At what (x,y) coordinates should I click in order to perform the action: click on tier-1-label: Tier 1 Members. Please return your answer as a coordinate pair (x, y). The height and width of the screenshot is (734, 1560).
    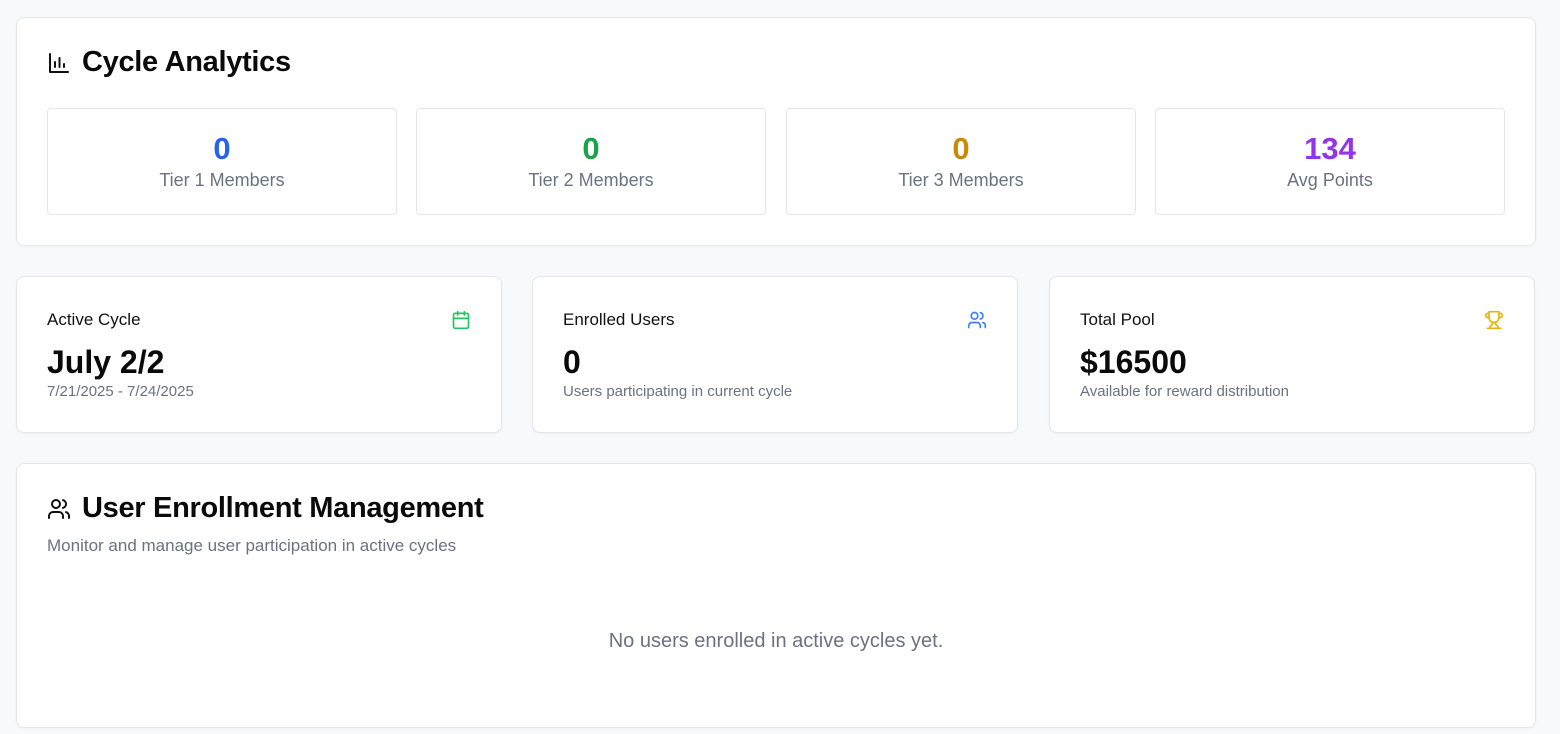
    Looking at the image, I should click on (222, 180).